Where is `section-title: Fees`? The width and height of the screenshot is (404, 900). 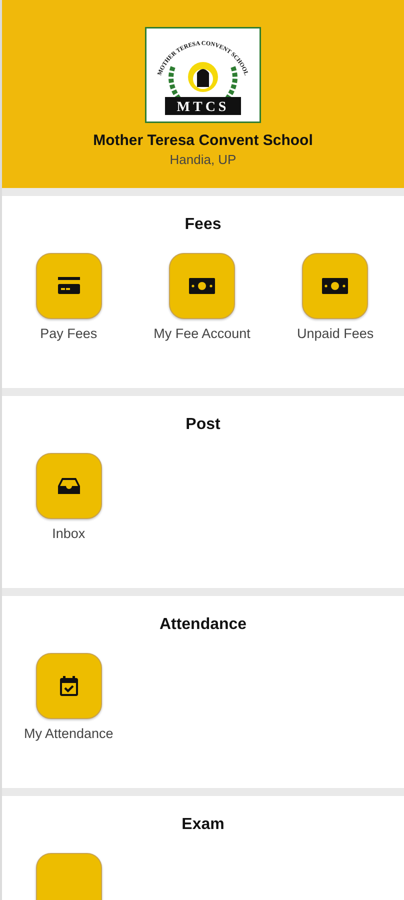
section-title: Fees is located at coordinates (203, 225).